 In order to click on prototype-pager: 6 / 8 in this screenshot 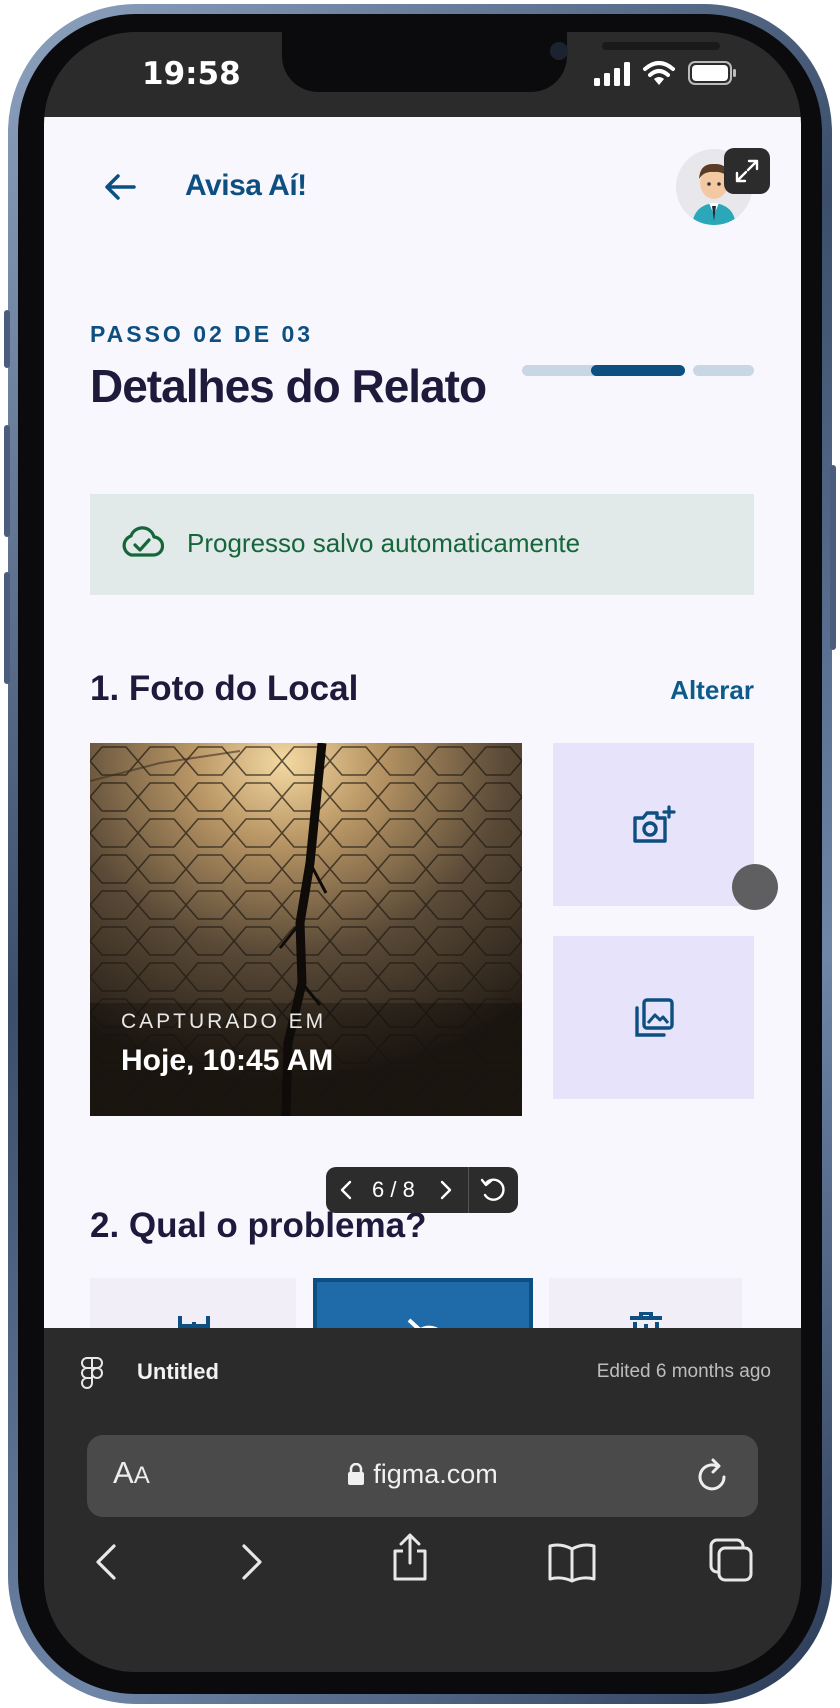, I will do `click(422, 1190)`.